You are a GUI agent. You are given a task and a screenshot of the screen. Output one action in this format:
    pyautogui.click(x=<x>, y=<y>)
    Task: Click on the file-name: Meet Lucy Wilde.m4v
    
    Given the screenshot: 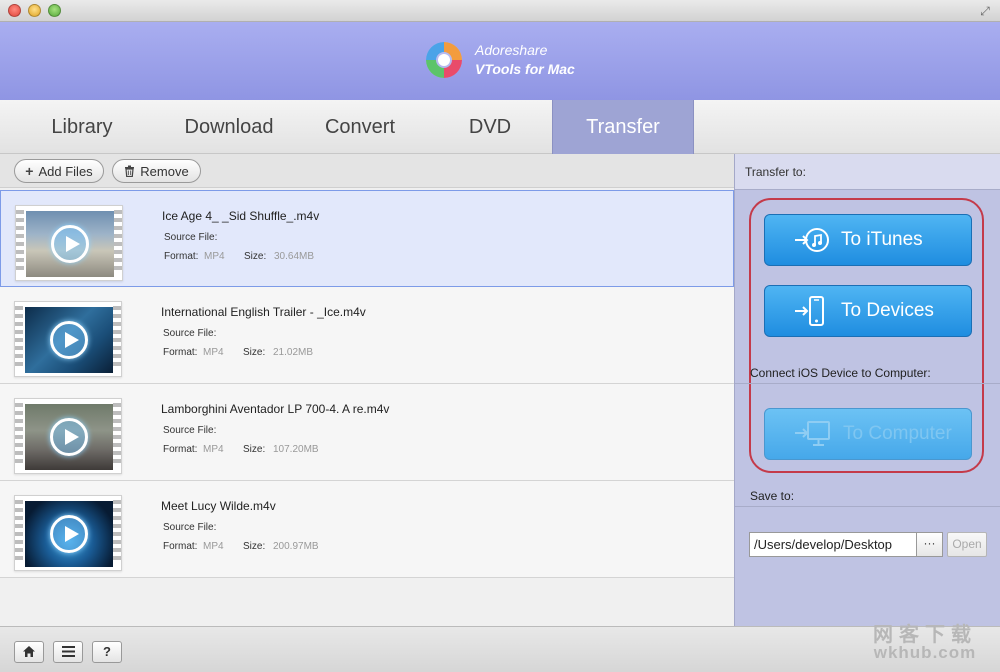 What is the action you would take?
    pyautogui.click(x=218, y=506)
    